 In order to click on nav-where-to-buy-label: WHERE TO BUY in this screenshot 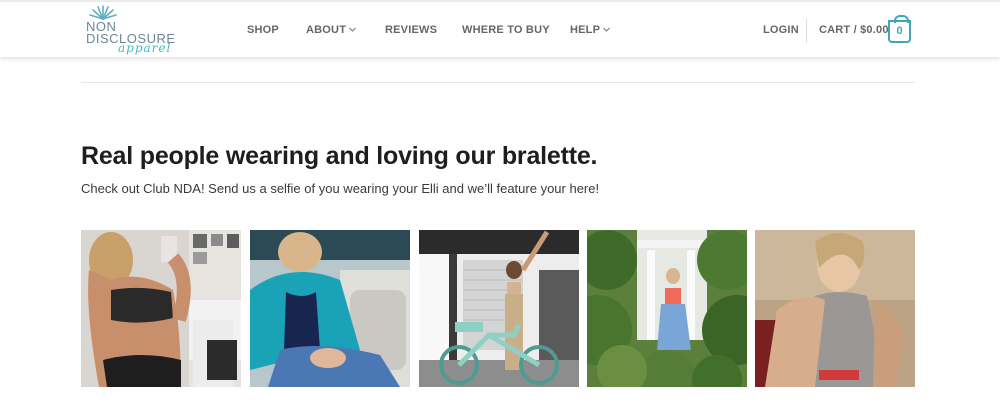, I will do `click(506, 30)`.